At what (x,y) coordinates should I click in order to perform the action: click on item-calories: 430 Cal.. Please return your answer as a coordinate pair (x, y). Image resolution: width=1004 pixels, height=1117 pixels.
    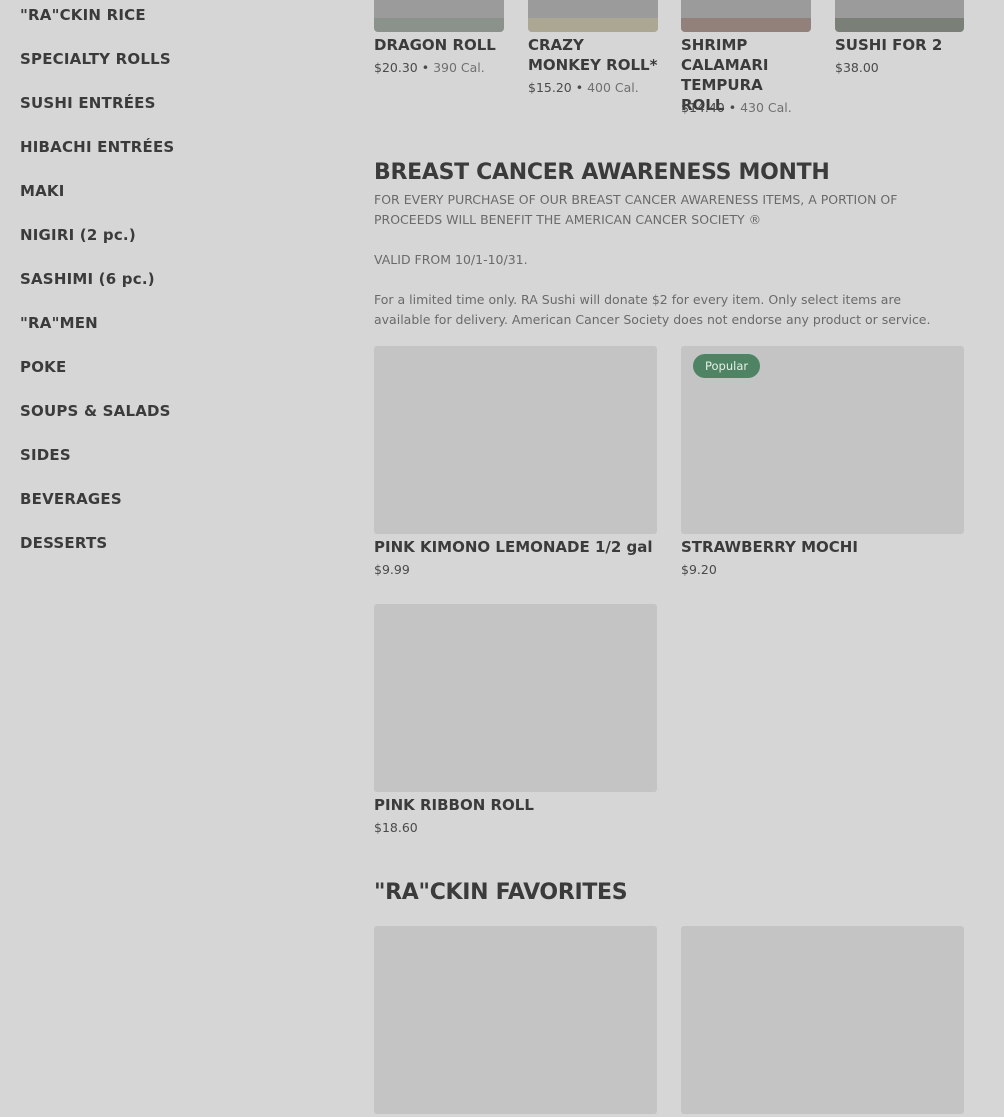
    Looking at the image, I should click on (766, 107).